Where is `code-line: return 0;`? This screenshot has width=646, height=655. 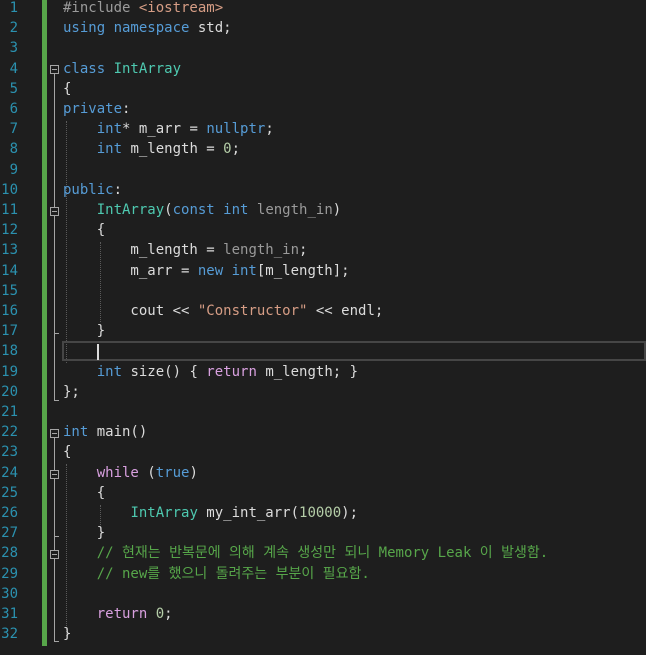 code-line: return 0; is located at coordinates (118, 614).